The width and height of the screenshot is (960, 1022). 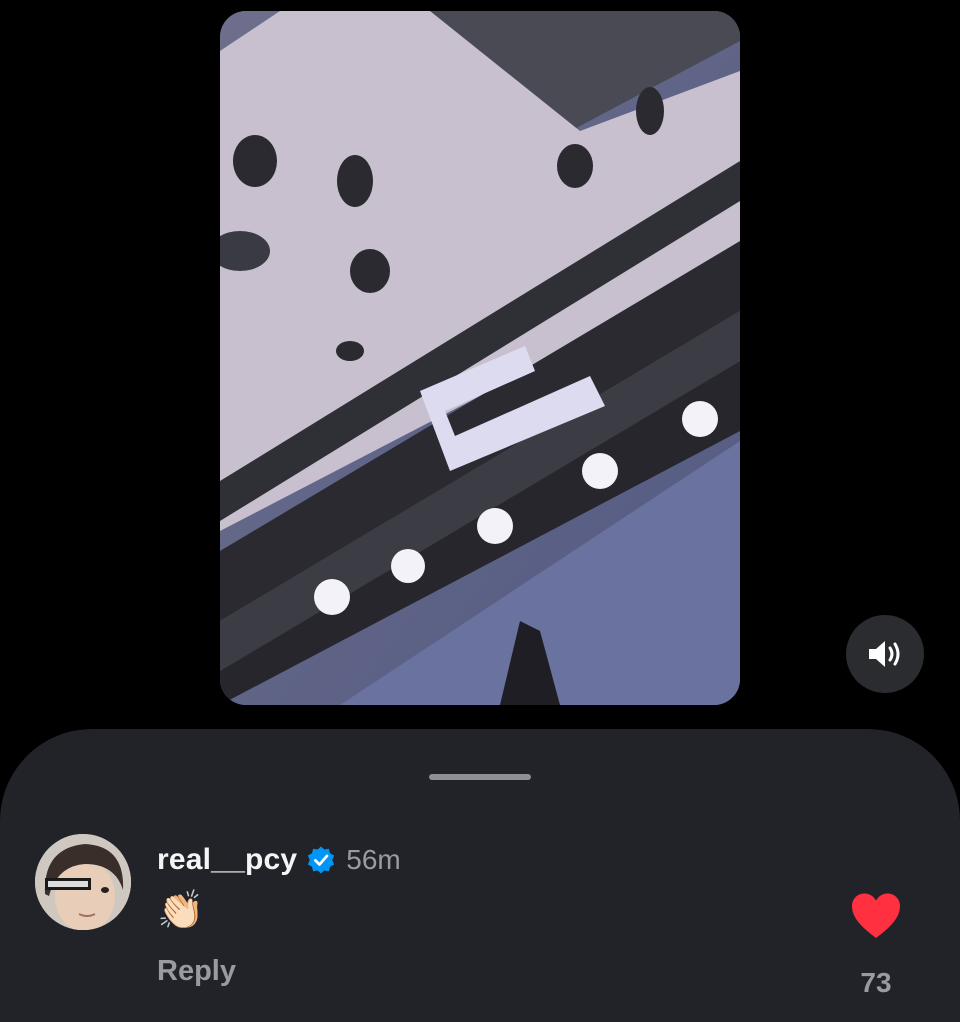 I want to click on heart-filled-icon, so click(x=876, y=915).